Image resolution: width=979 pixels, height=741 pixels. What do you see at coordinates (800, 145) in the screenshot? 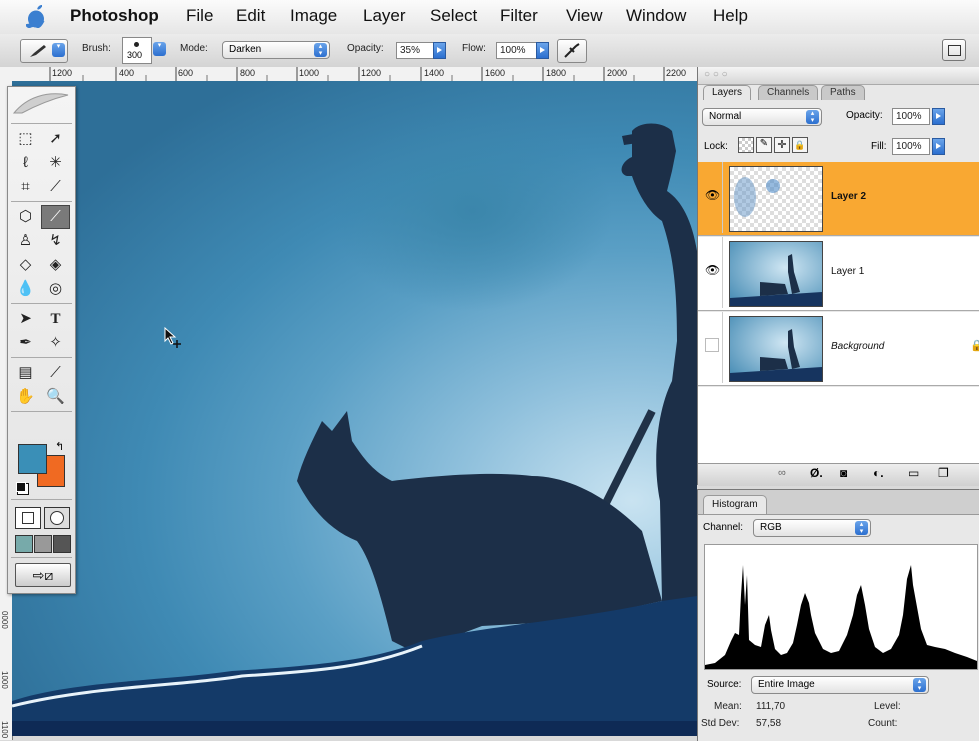
I see `lock-all-icon: 🔒` at bounding box center [800, 145].